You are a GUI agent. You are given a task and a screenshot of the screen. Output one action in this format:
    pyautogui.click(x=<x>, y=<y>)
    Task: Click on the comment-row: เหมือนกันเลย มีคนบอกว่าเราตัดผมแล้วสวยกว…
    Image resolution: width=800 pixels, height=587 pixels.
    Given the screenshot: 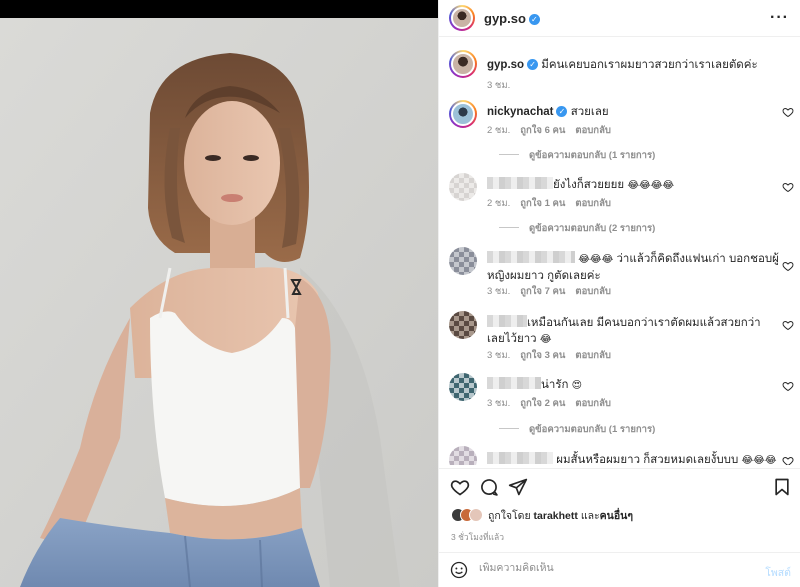 What is the action you would take?
    pyautogui.click(x=621, y=338)
    